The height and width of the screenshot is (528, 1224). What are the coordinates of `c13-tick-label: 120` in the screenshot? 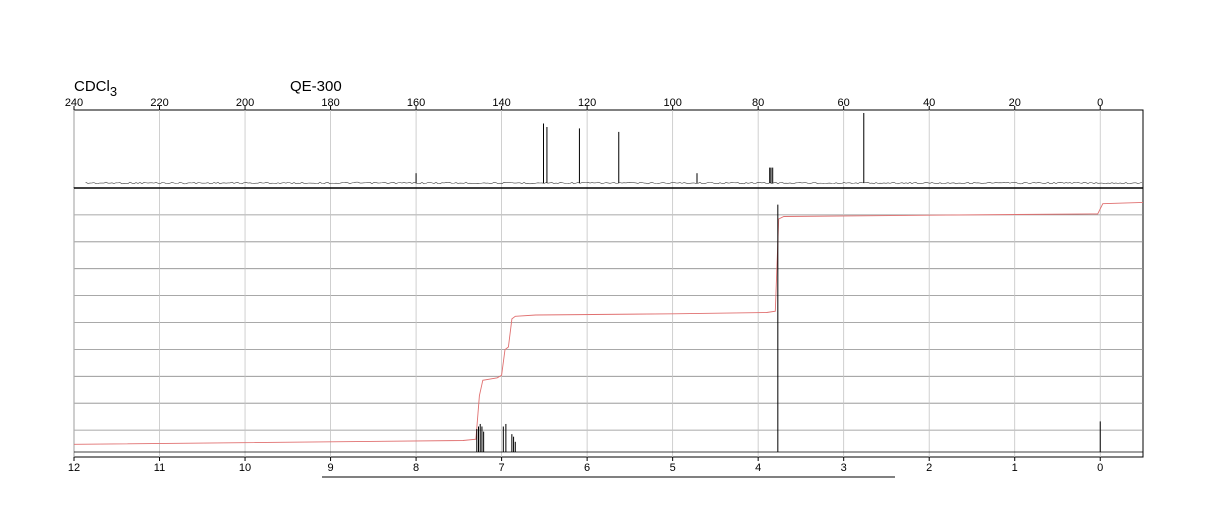 It's located at (587, 103).